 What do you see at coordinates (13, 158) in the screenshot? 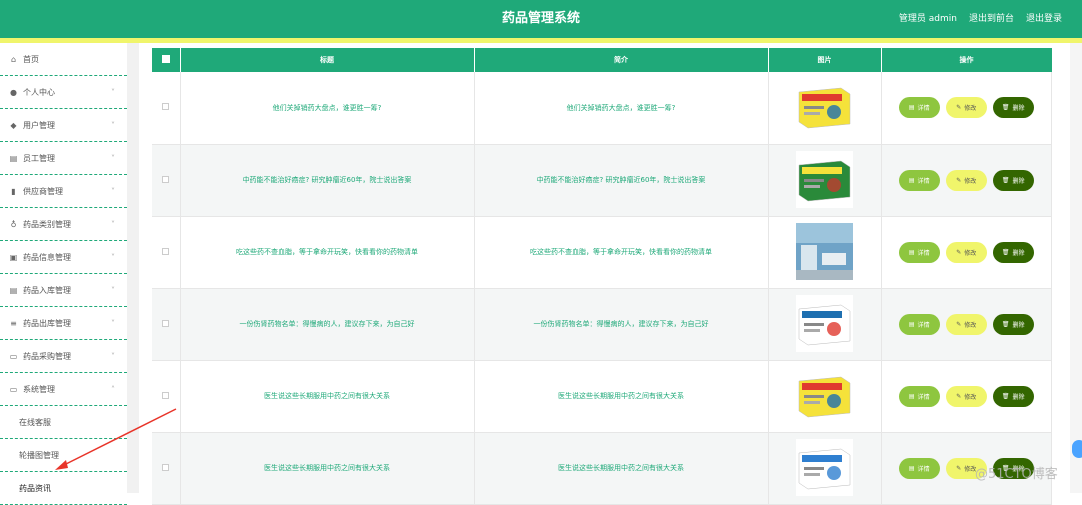
I see `clipboard-icon: ▤` at bounding box center [13, 158].